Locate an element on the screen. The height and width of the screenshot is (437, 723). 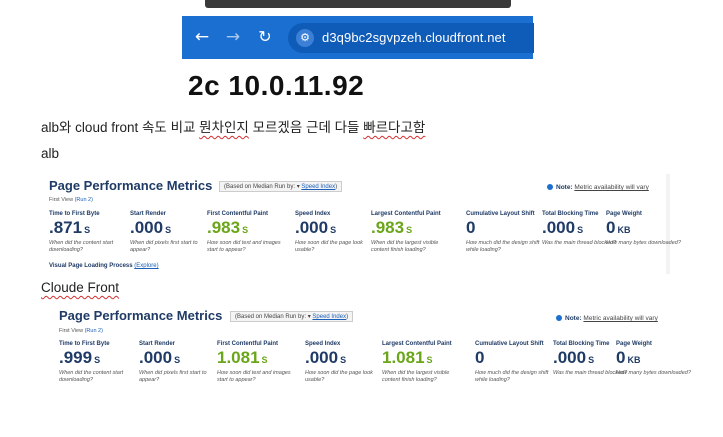
reload-icon: ↻ is located at coordinates (265, 37).